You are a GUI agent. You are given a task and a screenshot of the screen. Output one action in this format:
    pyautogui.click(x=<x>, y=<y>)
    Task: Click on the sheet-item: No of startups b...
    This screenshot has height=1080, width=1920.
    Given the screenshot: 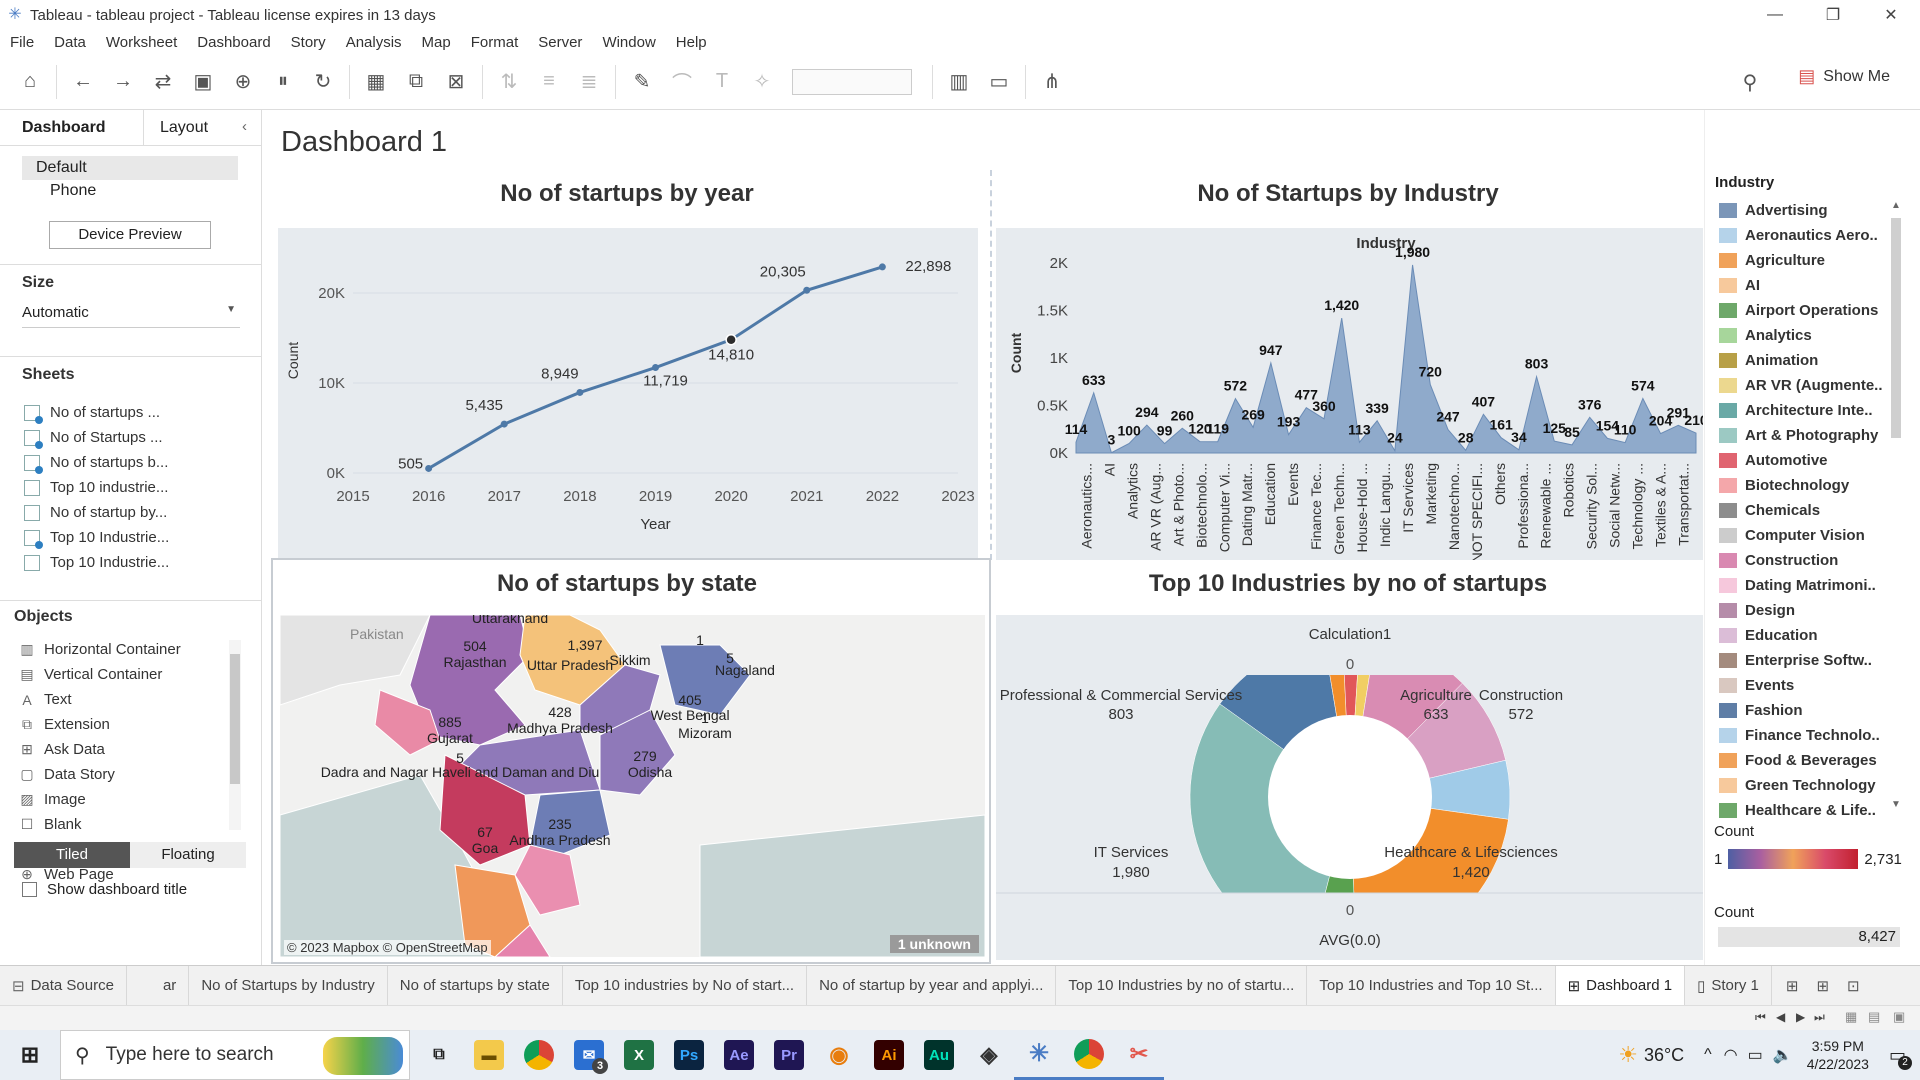 What is the action you would take?
    pyautogui.click(x=131, y=462)
    